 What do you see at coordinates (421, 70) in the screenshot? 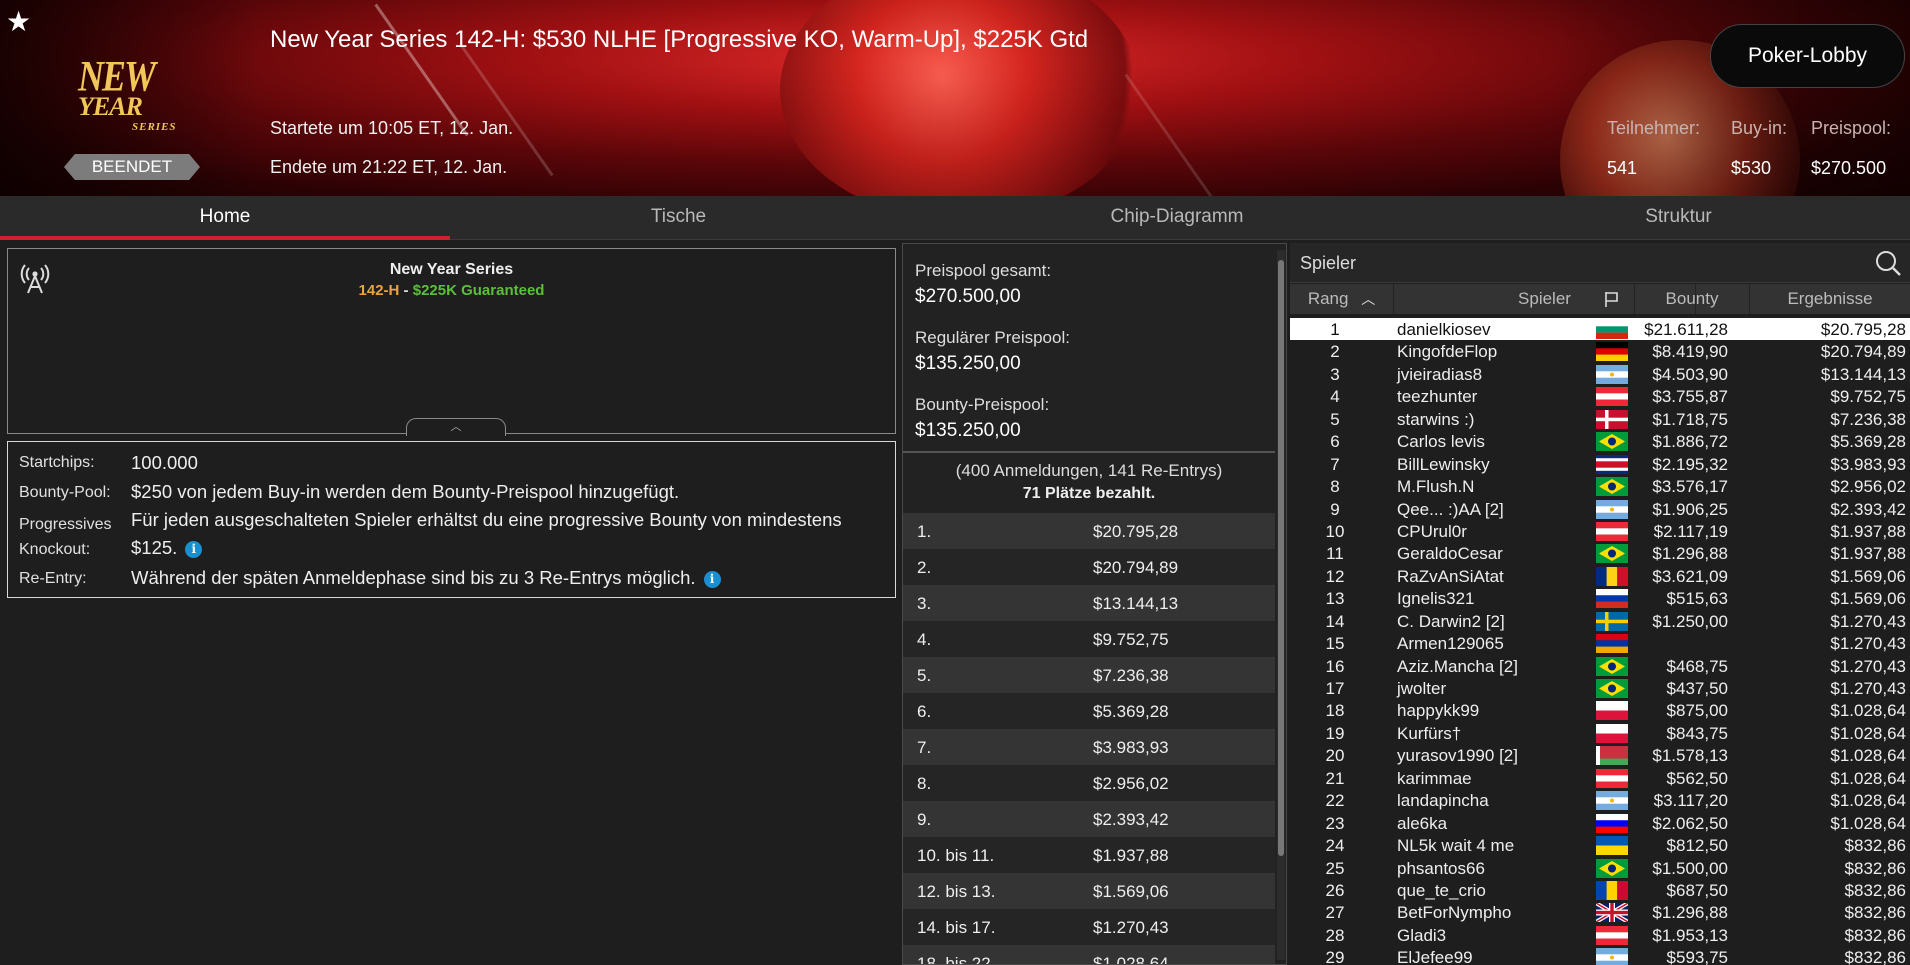
I see `header-light-streak` at bounding box center [421, 70].